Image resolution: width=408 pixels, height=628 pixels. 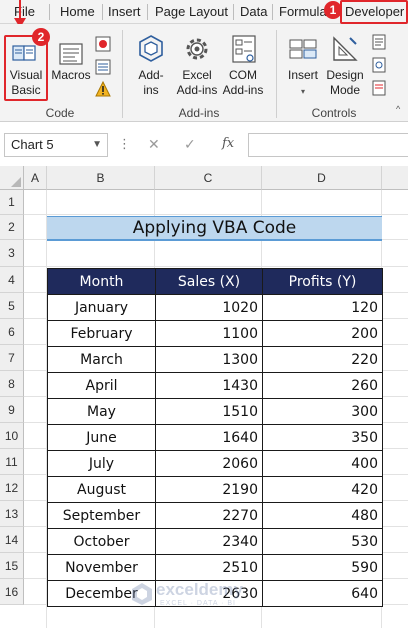 I want to click on month-cell: March, so click(x=101, y=359).